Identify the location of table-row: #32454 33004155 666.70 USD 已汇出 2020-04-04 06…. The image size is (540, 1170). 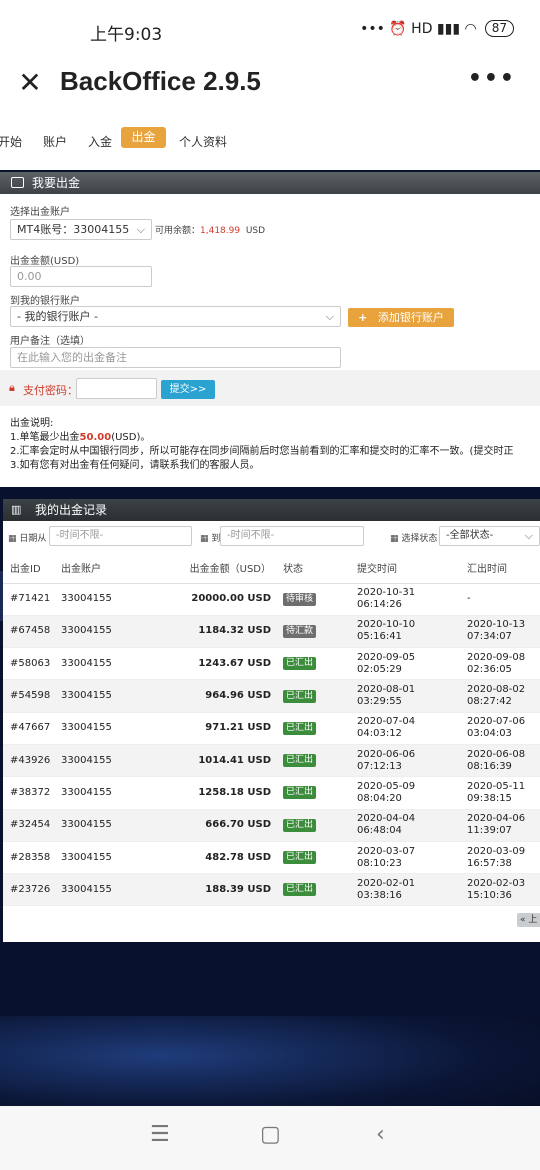
(271, 825).